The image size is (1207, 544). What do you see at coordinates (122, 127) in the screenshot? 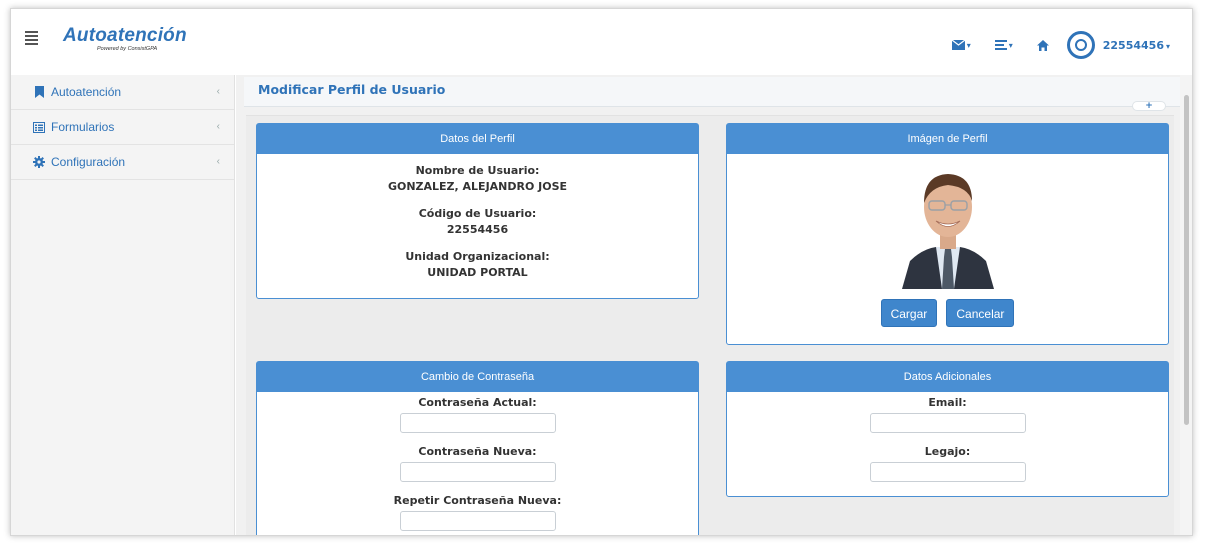
I see `sidebar-item-formularios: Formularios ‹` at bounding box center [122, 127].